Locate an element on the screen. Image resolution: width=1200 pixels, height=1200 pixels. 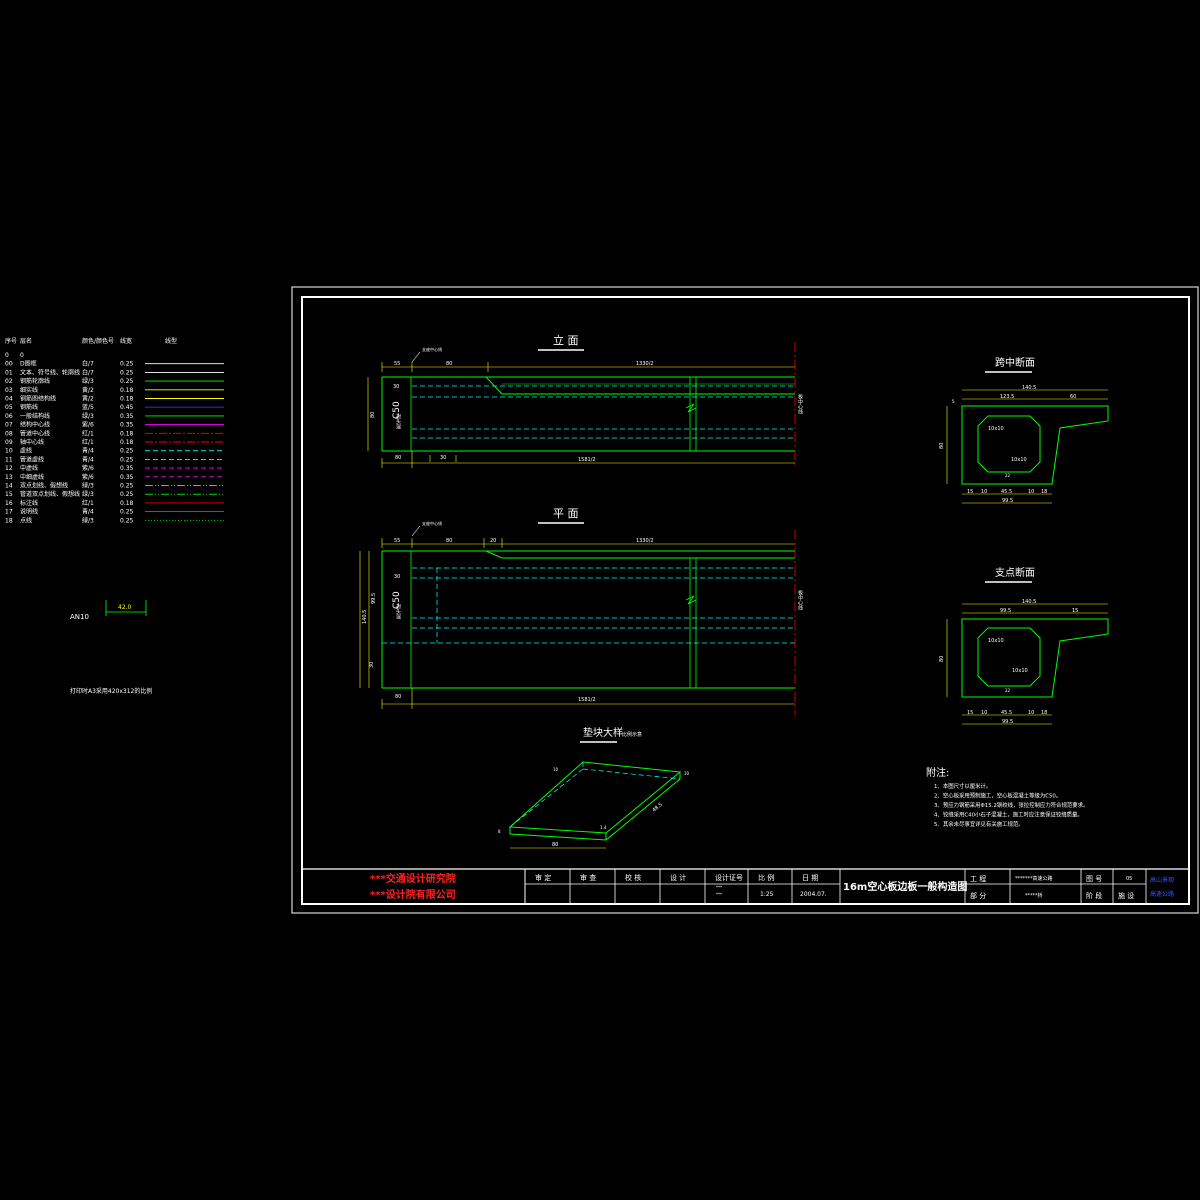
pad-dim-0: 80 is located at coordinates (555, 845).